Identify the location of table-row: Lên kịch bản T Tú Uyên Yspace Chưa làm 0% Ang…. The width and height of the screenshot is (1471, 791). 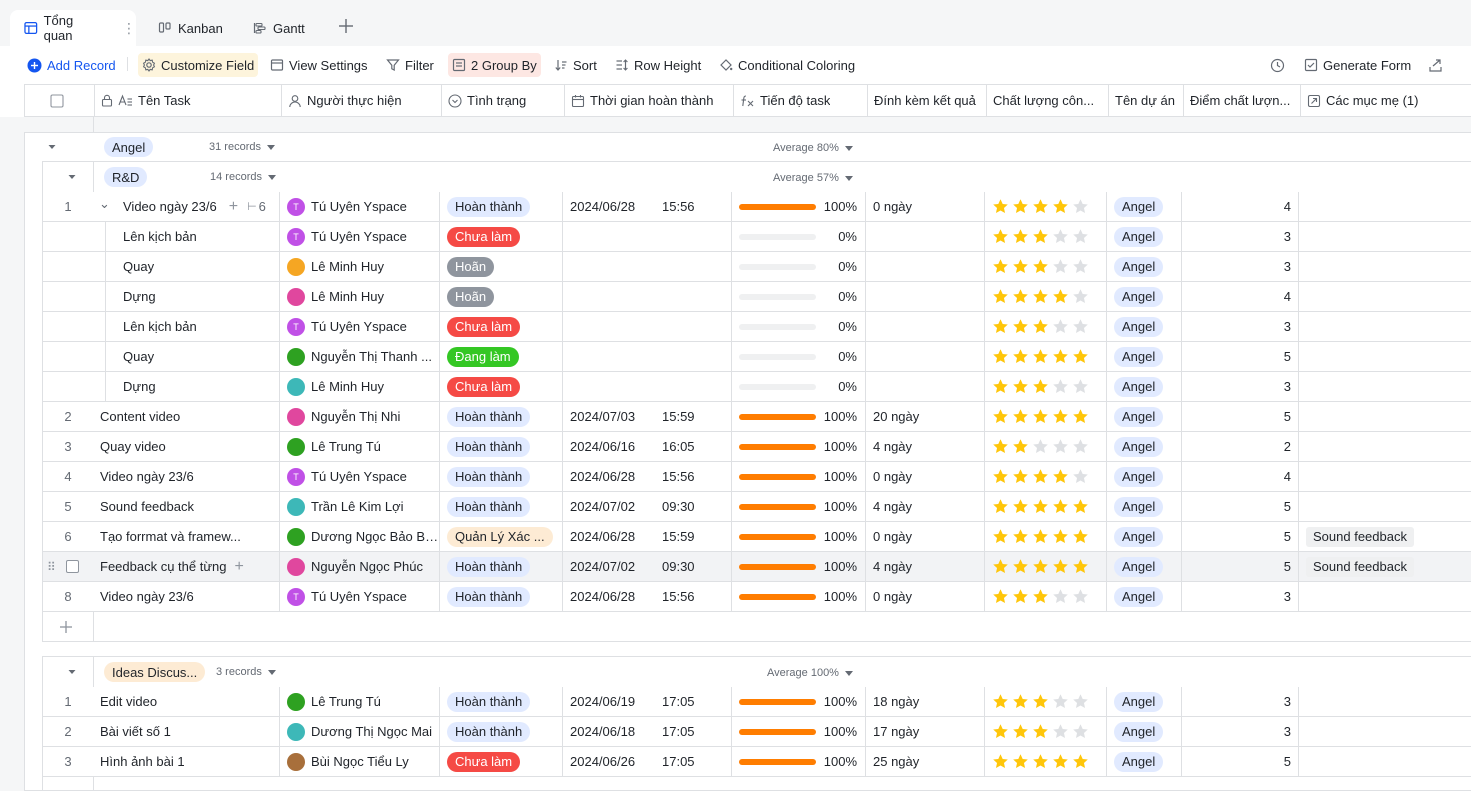
(757, 327).